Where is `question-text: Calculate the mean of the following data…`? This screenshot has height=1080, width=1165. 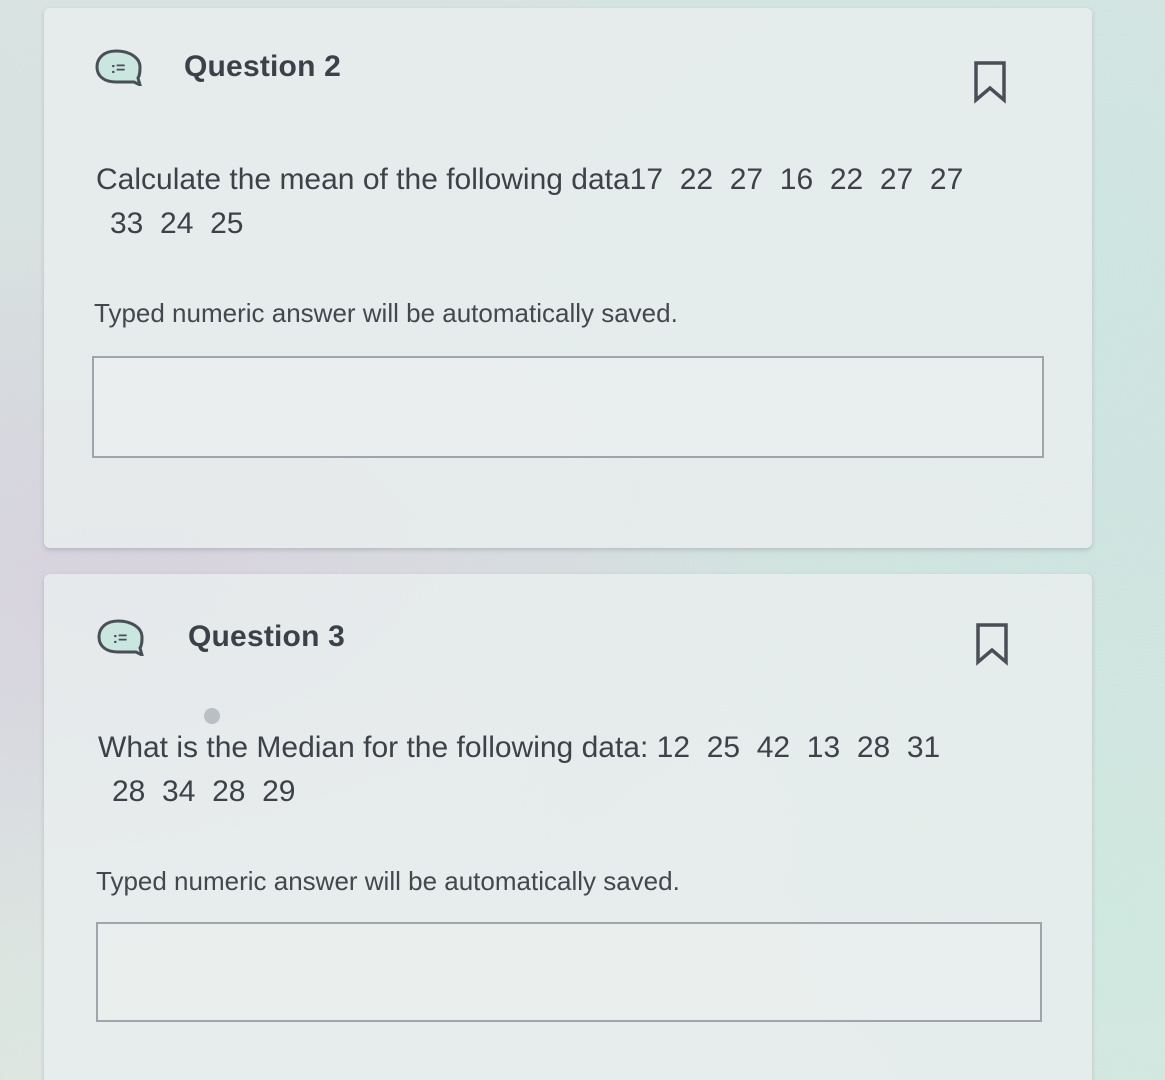
question-text: Calculate the mean of the following data… is located at coordinates (529, 202).